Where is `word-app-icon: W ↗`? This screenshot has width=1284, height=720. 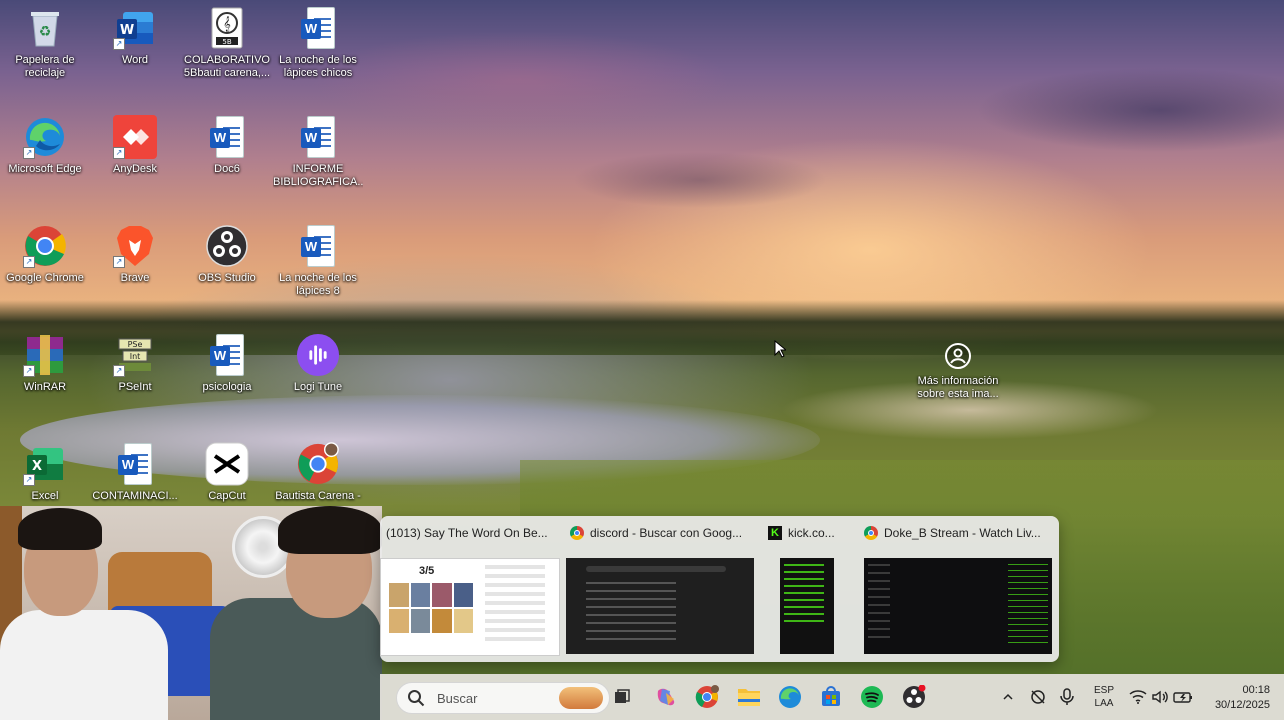 word-app-icon: W ↗ is located at coordinates (135, 28).